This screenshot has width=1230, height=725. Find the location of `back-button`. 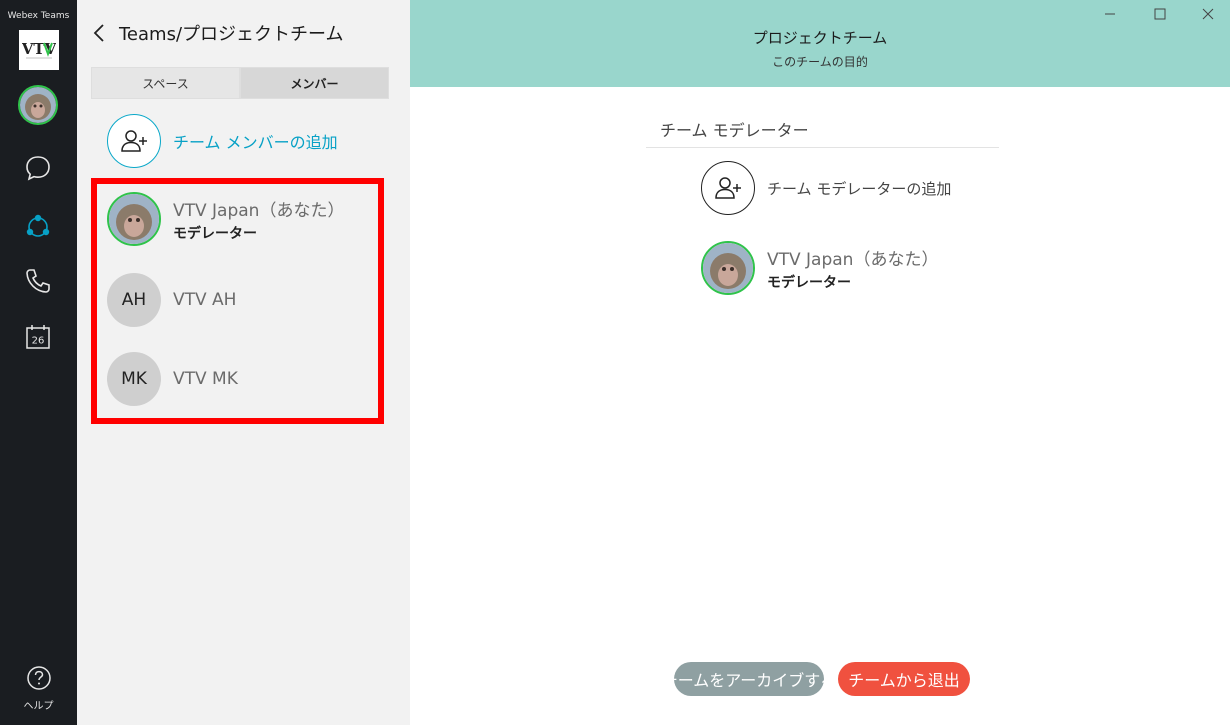

back-button is located at coordinates (99, 33).